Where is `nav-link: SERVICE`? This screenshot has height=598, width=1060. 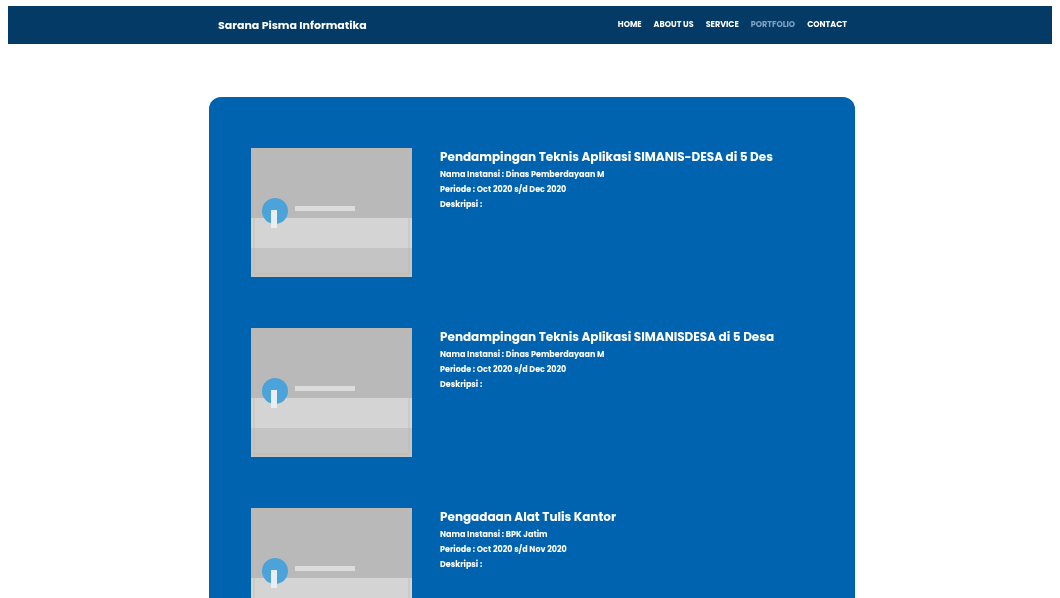
nav-link: SERVICE is located at coordinates (722, 25).